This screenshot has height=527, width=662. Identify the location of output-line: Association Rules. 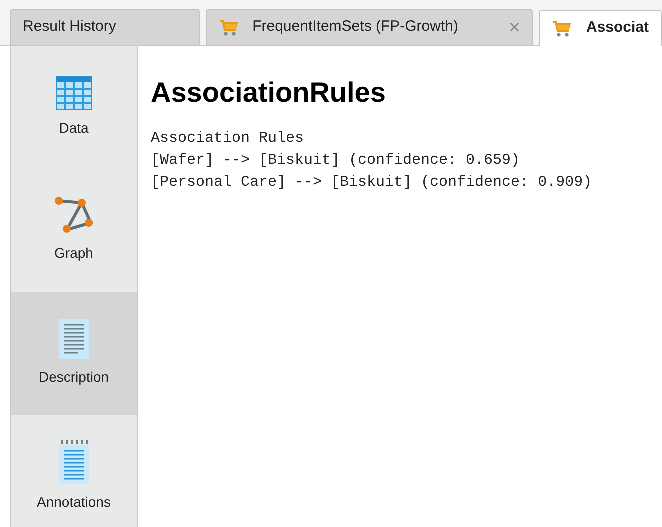
(228, 139).